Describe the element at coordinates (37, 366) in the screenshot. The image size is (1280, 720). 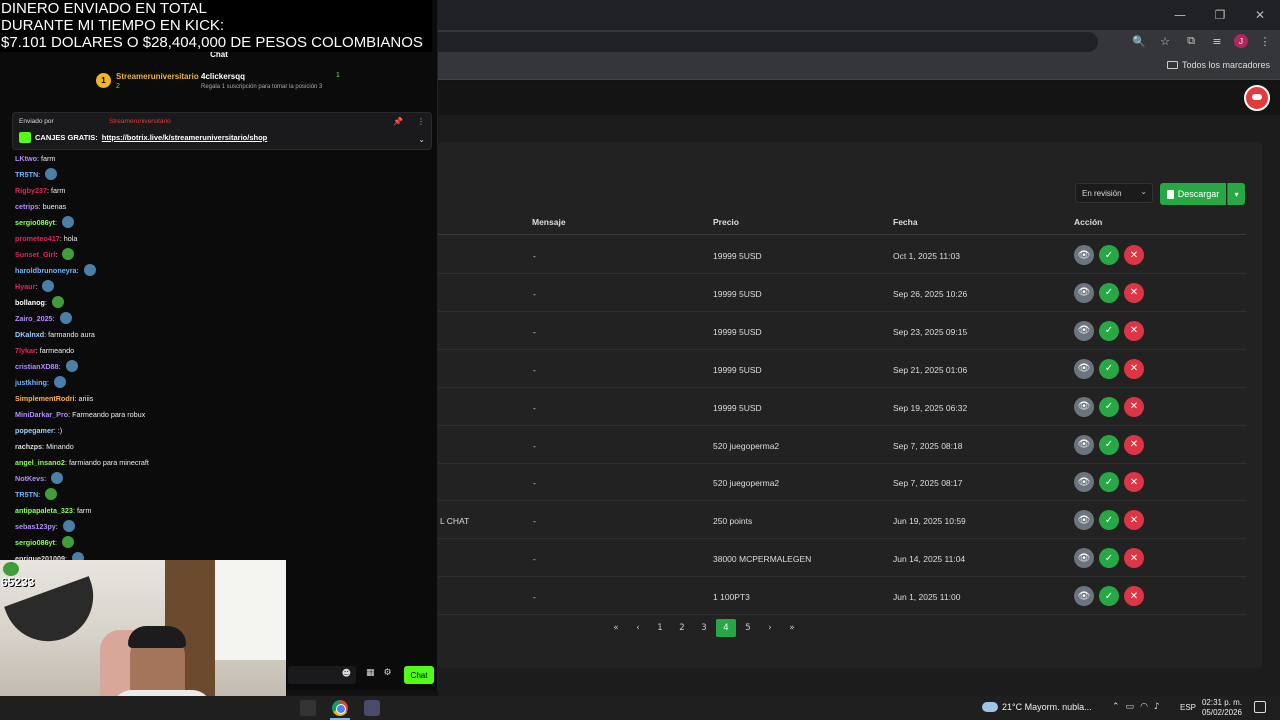
I see `chat-username: cristianXD88` at that location.